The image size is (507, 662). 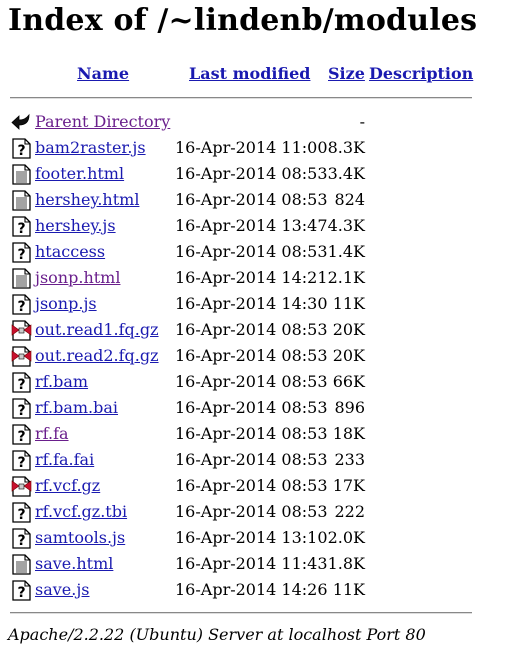 I want to click on sort-by-last-modified-link: Last modified, so click(x=249, y=74).